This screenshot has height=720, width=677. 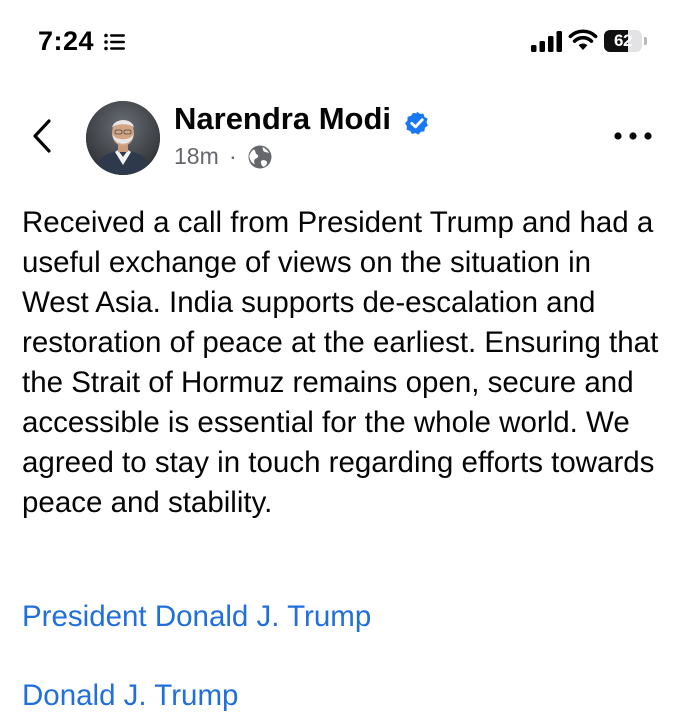 What do you see at coordinates (338, 40) in the screenshot?
I see `status-bar: 7:24 62` at bounding box center [338, 40].